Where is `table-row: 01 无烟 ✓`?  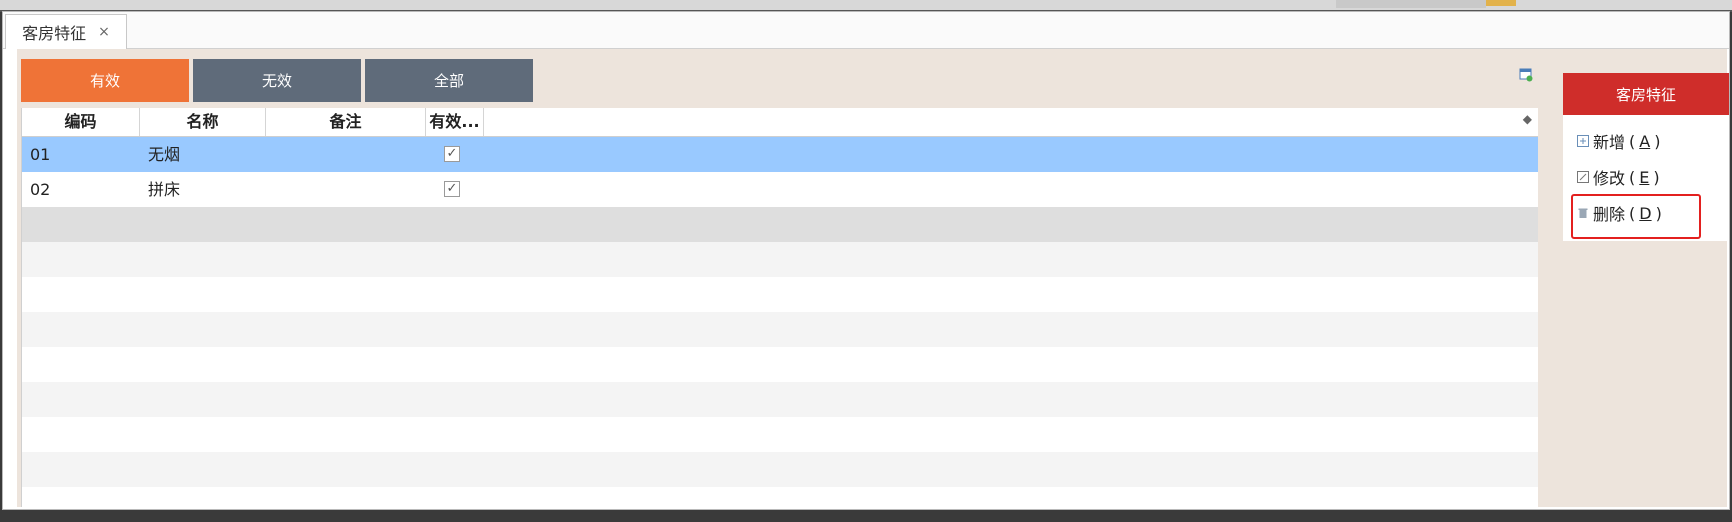 table-row: 01 无烟 ✓ is located at coordinates (780, 154).